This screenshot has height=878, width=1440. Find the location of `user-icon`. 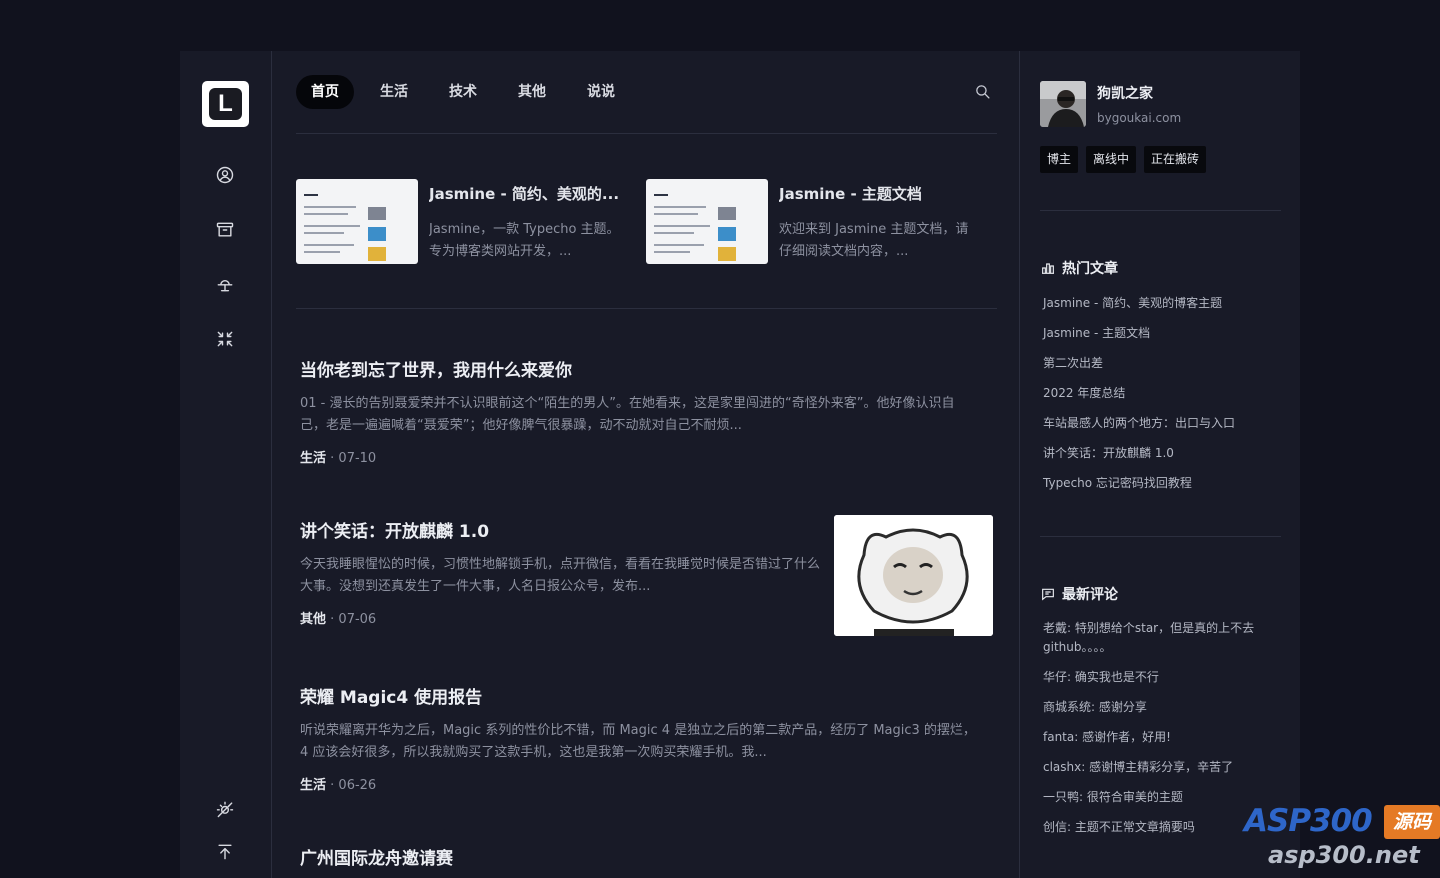

user-icon is located at coordinates (225, 175).